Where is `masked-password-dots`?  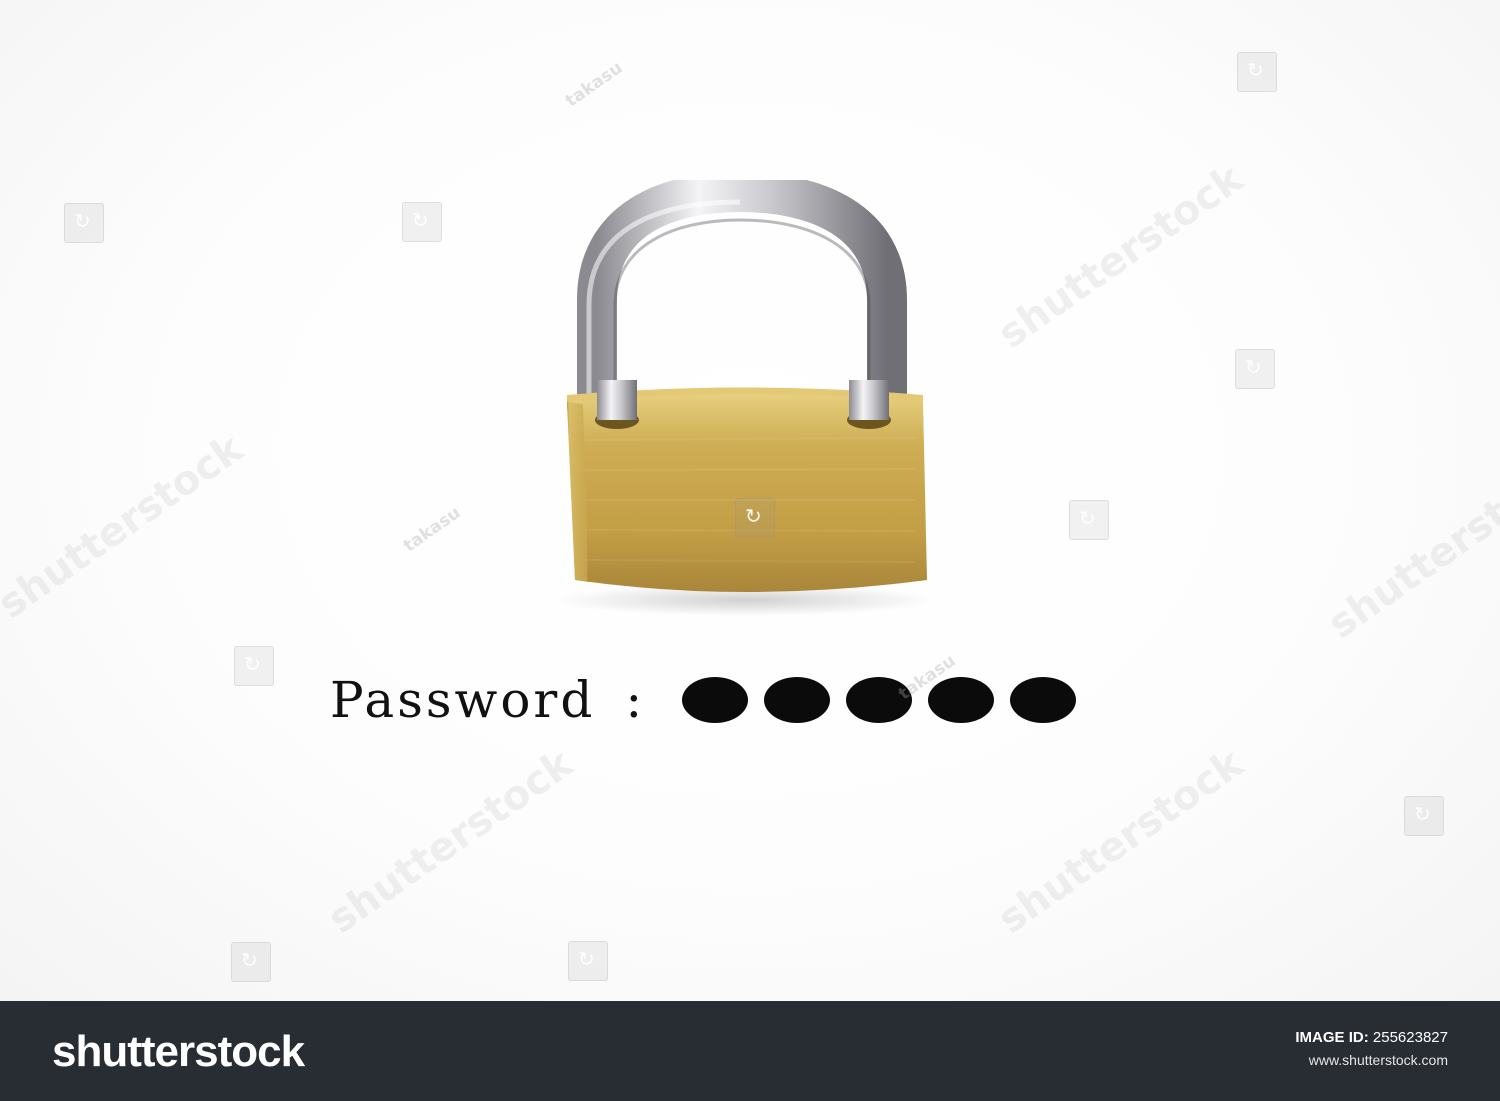
masked-password-dots is located at coordinates (887, 700).